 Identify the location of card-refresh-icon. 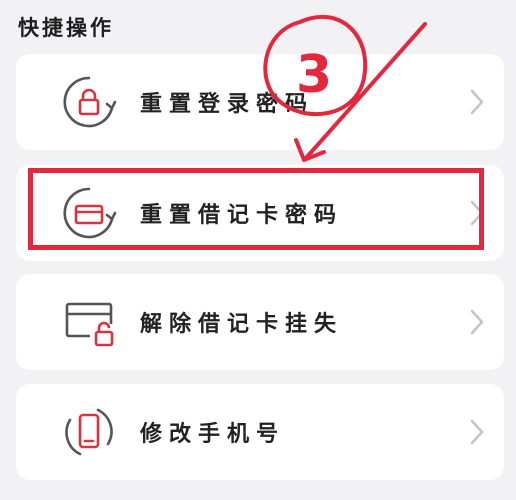
(90, 213).